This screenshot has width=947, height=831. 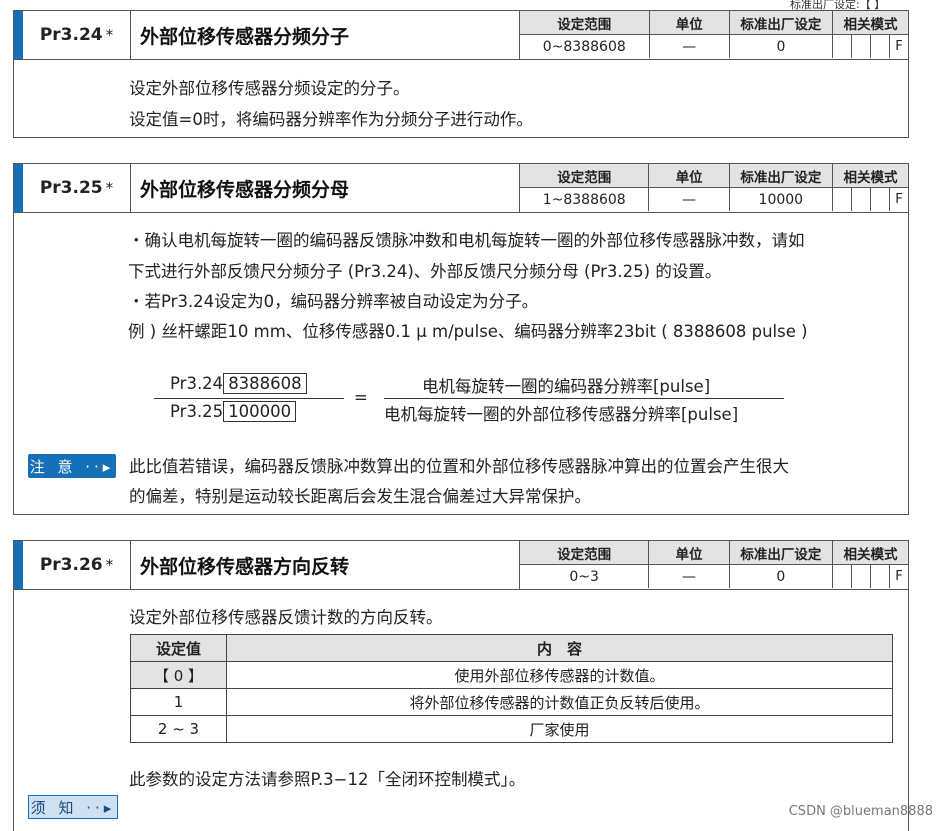 I want to click on formula-rhs-denominator: 电机每旋转一圈的外部位移传感器分辨率[pulse], so click(x=561, y=414).